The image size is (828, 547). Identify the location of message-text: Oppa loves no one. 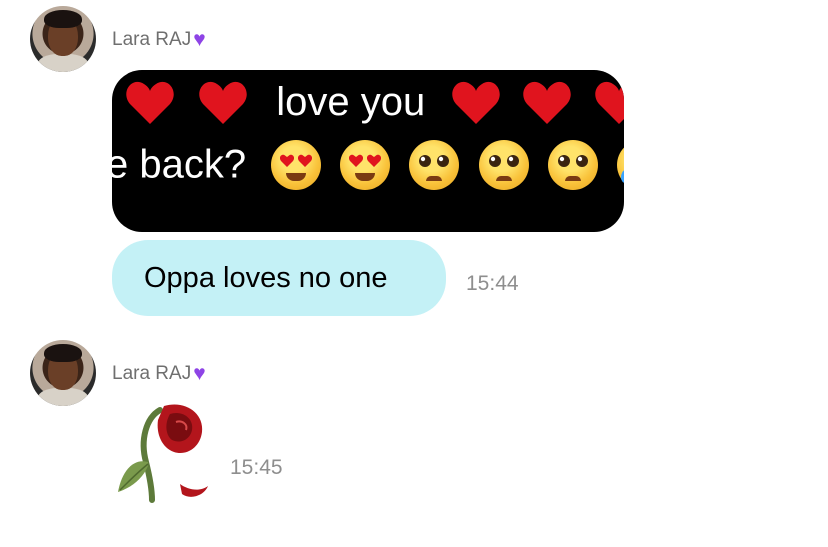
(266, 277).